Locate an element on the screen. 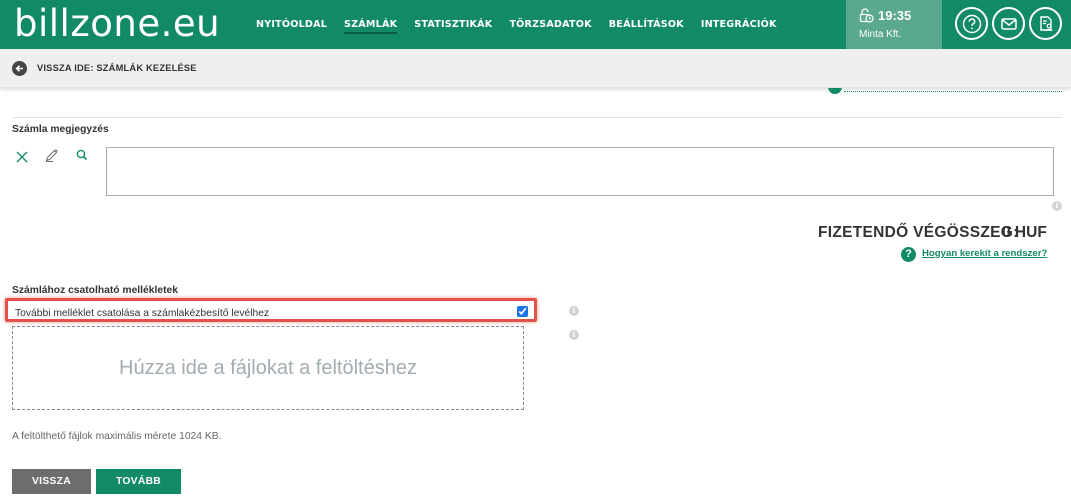  nav-item-statistics: STATISZTIKÁK is located at coordinates (453, 24).